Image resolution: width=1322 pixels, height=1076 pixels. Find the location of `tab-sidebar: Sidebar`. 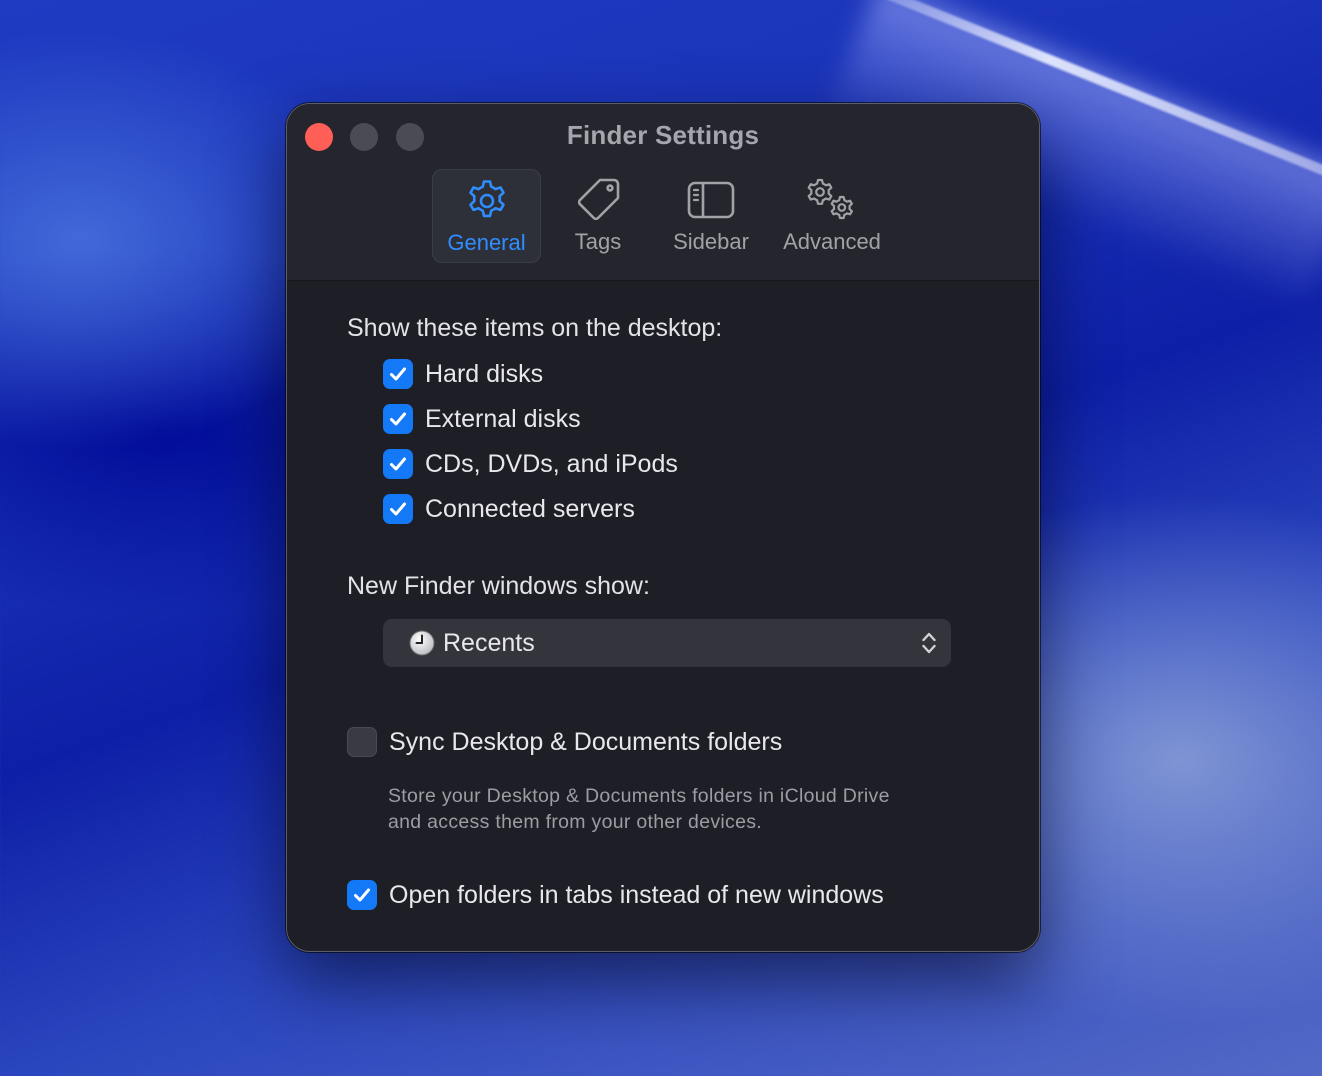

tab-sidebar: Sidebar is located at coordinates (711, 216).